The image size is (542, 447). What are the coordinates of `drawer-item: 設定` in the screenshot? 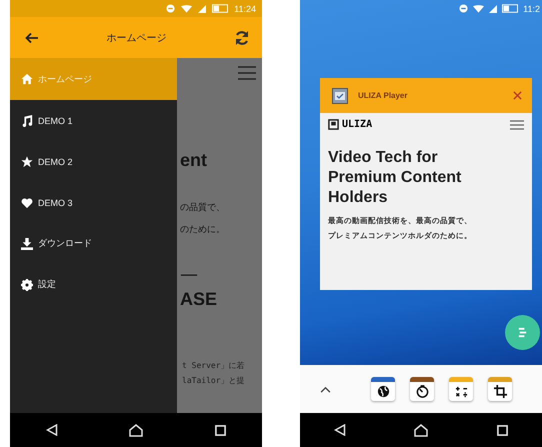 It's located at (93, 284).